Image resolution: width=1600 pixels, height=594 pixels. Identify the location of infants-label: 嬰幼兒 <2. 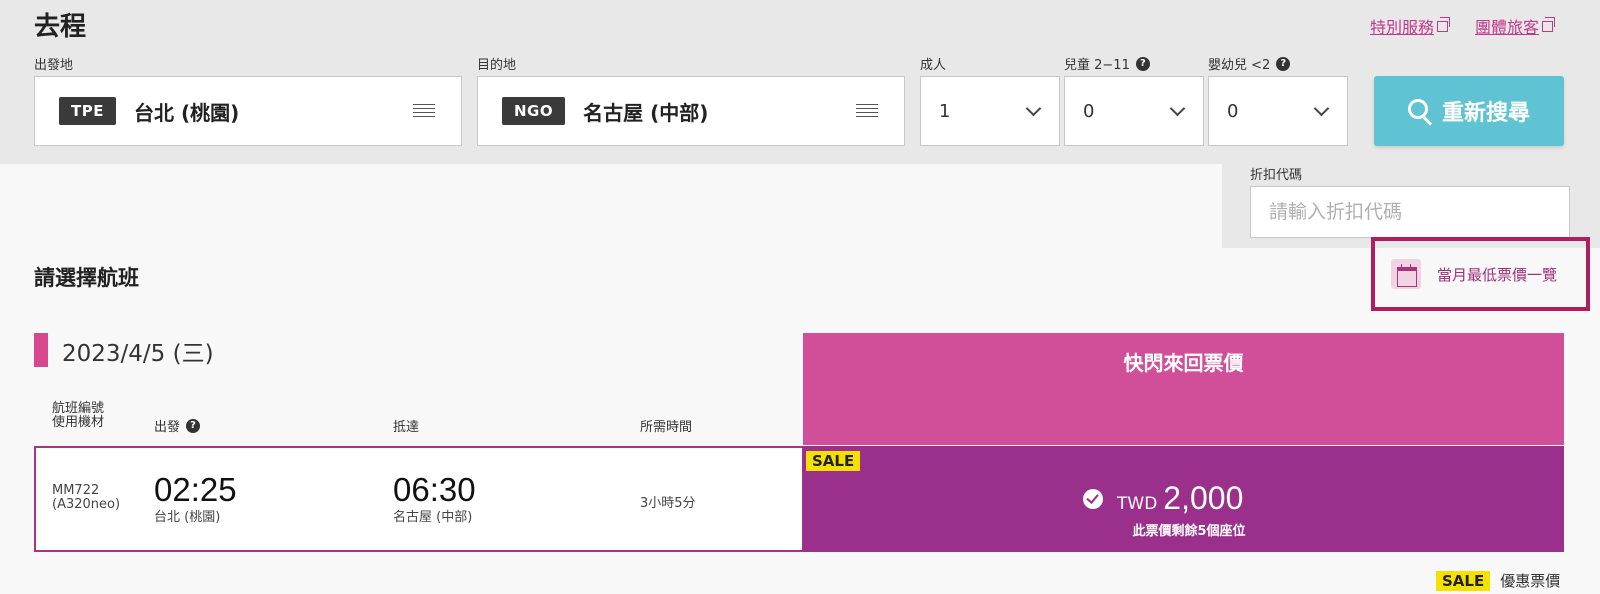
(1239, 65).